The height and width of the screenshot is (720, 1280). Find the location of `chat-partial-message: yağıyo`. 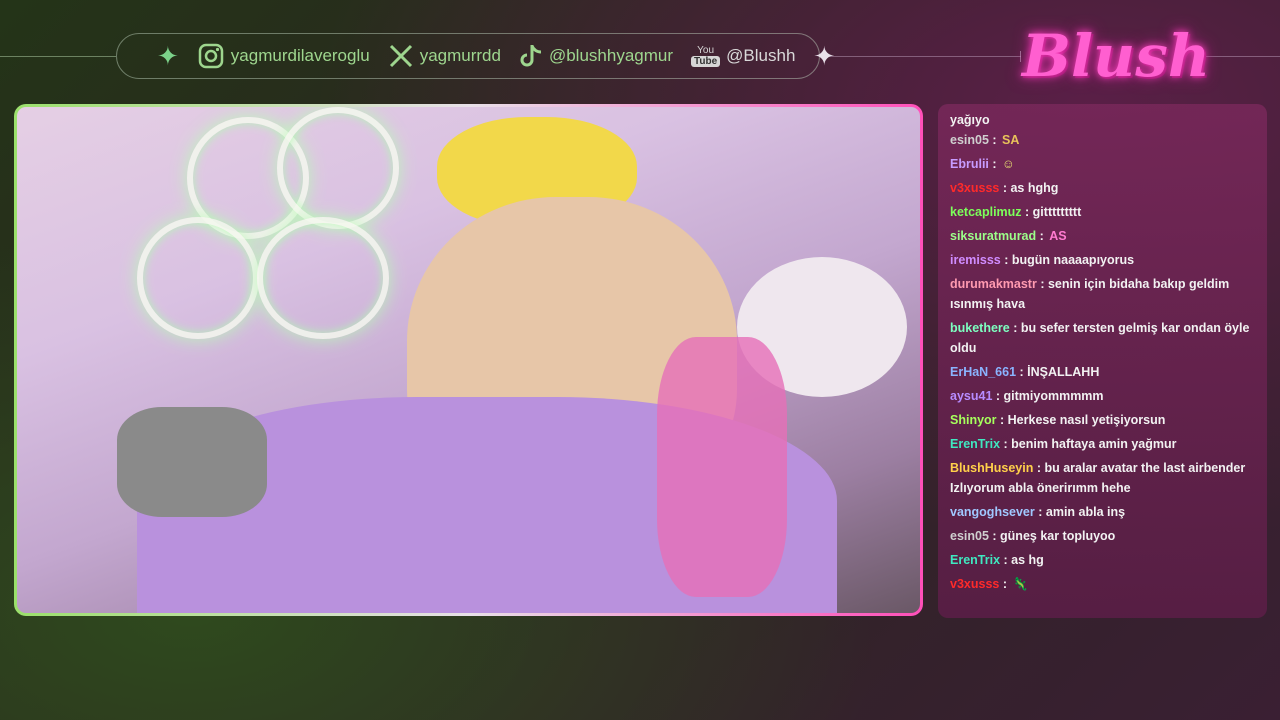

chat-partial-message: yağıyo is located at coordinates (970, 120).